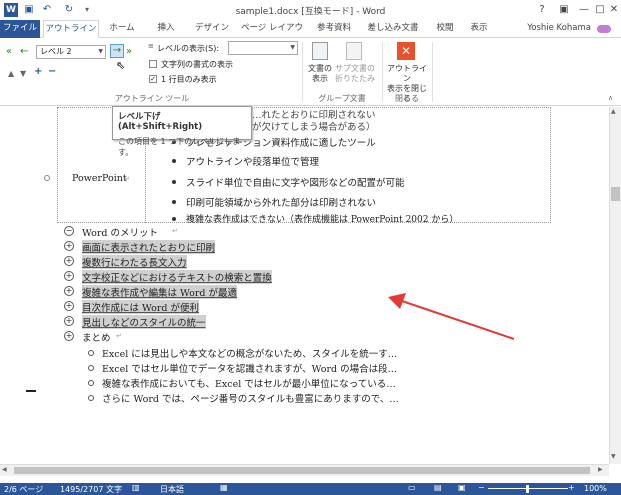 Image resolution: width=621 pixels, height=495 pixels. Describe the element at coordinates (23, 74) in the screenshot. I see `move-down-icon: ▼` at that location.